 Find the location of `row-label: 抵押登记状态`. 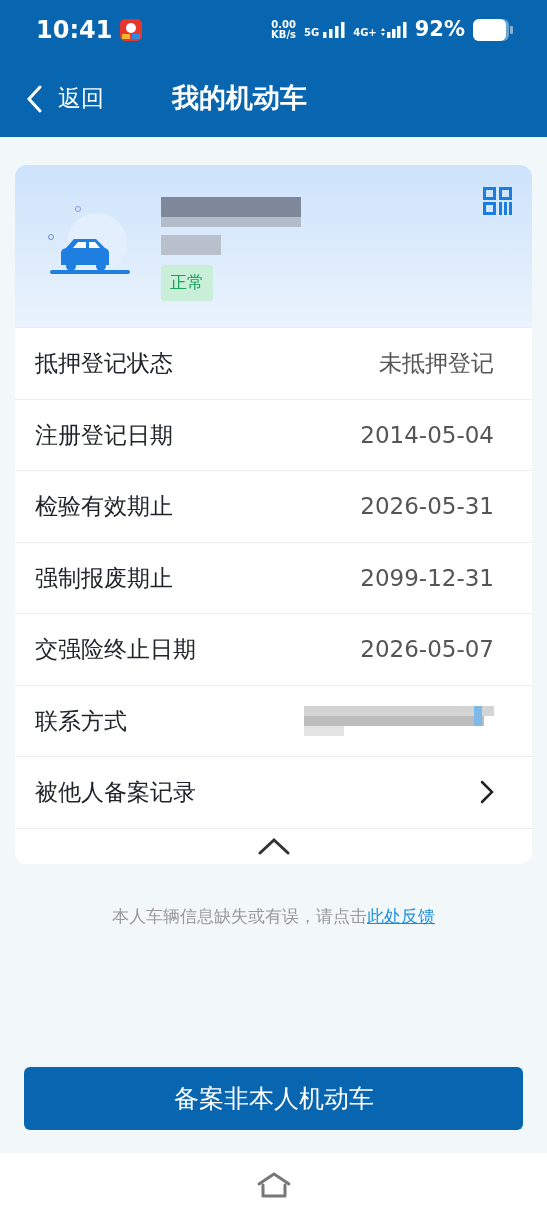

row-label: 抵押登记状态 is located at coordinates (104, 363).